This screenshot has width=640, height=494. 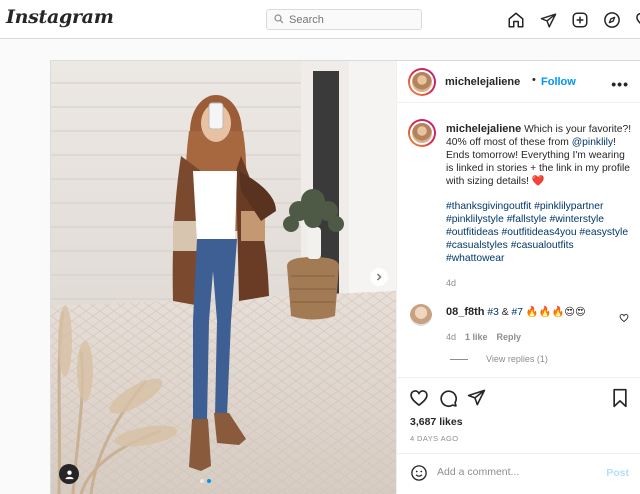 What do you see at coordinates (472, 232) in the screenshot?
I see `hashtag-link: #outfitideas` at bounding box center [472, 232].